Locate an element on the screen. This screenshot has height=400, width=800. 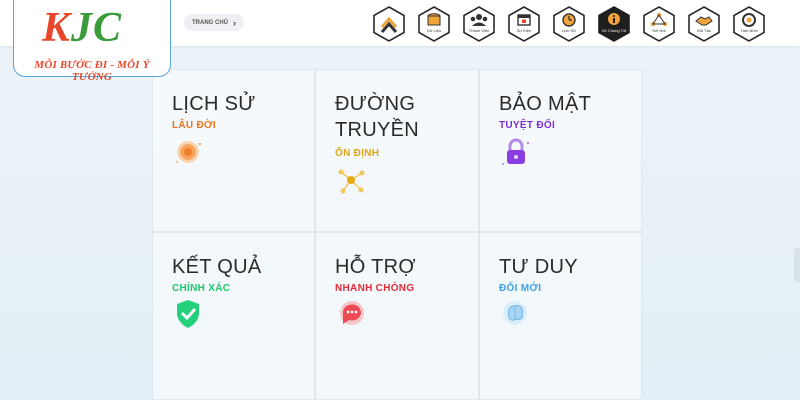
feature-subtitle: NHANH CHÓNG is located at coordinates (375, 288).